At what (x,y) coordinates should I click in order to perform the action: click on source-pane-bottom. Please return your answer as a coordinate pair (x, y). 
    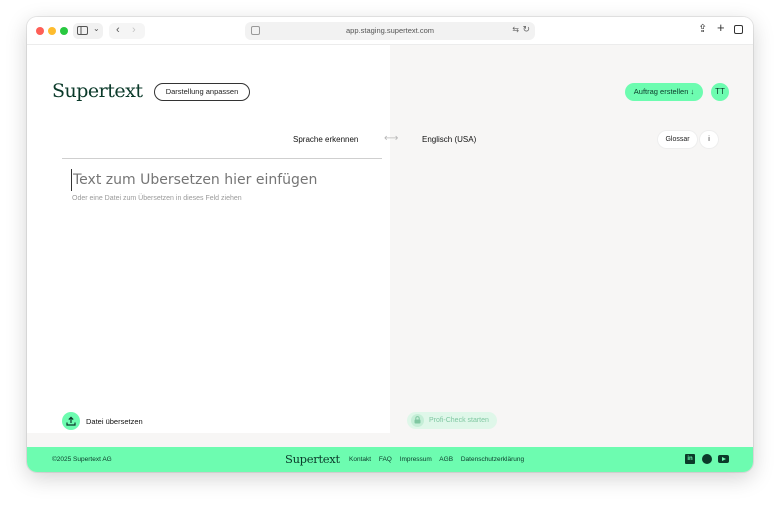
    Looking at the image, I should click on (208, 440).